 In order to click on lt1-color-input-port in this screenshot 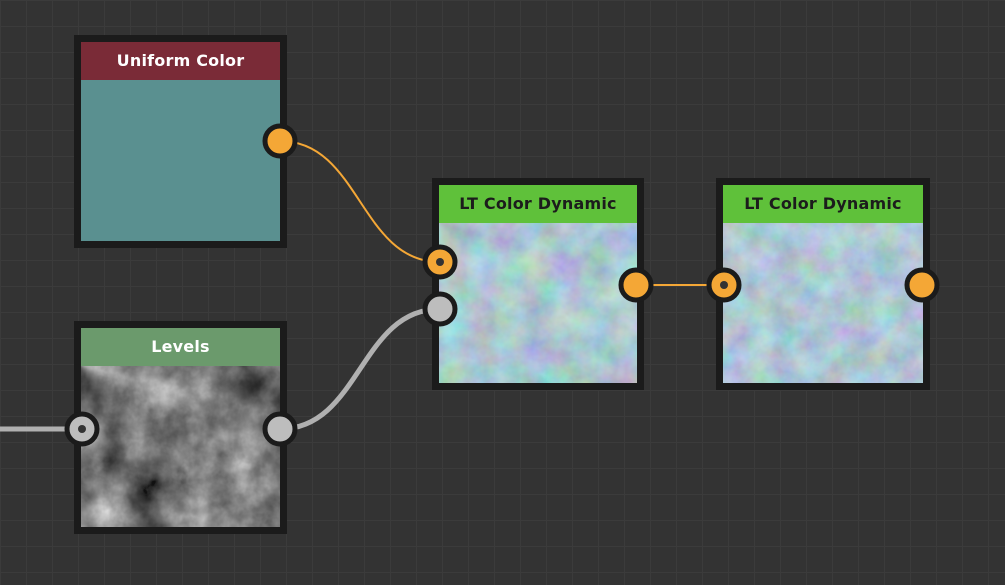, I will do `click(440, 262)`.